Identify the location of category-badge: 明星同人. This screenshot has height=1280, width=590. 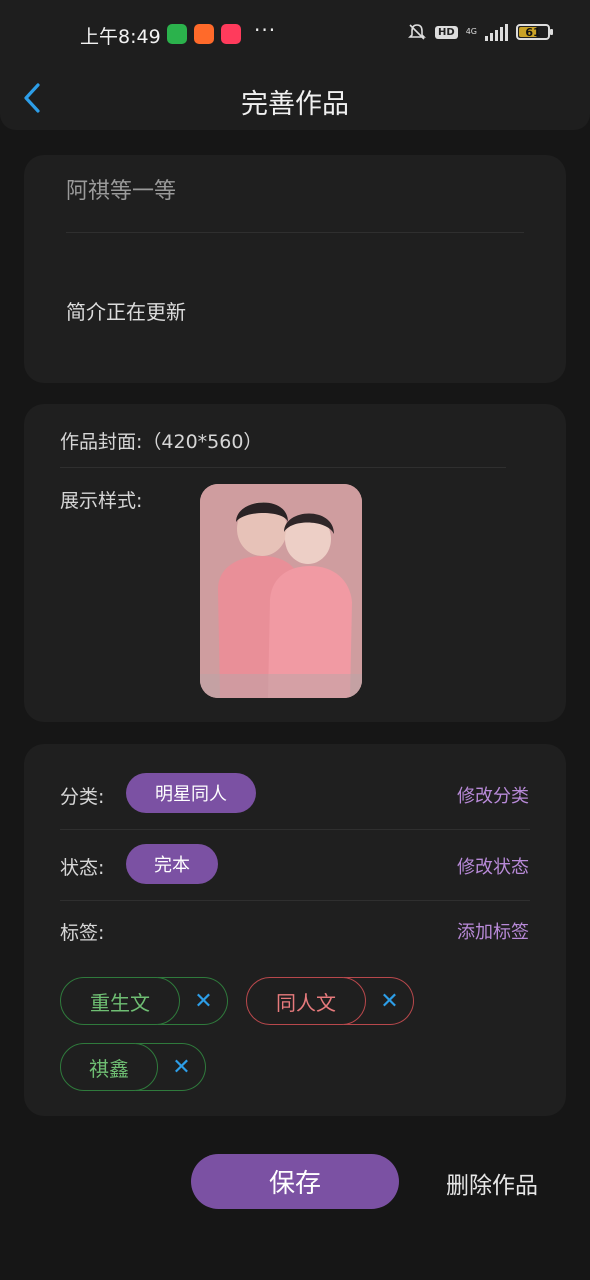
(191, 793).